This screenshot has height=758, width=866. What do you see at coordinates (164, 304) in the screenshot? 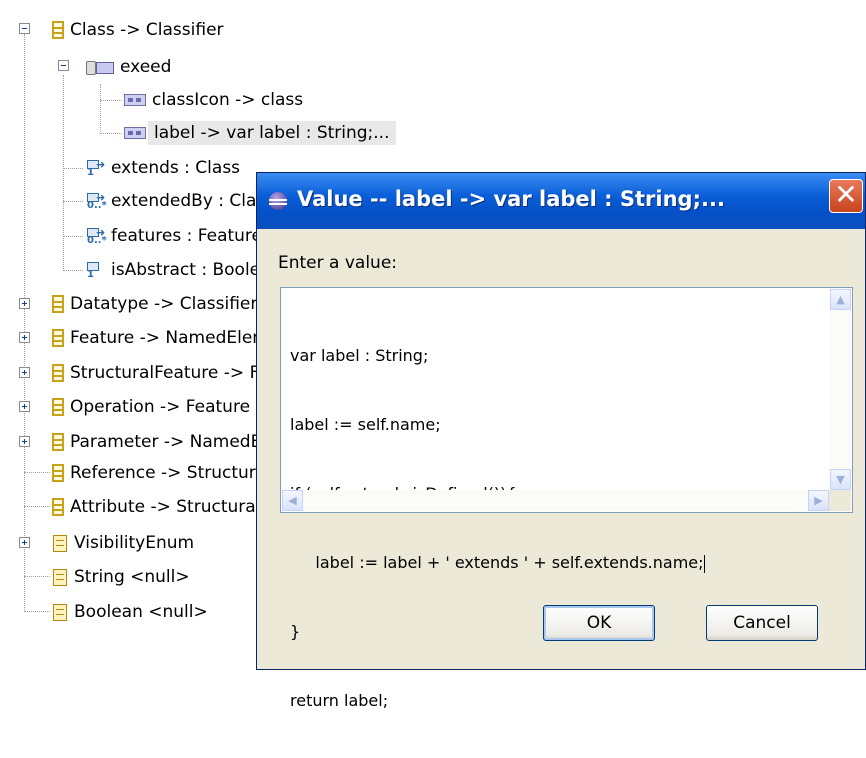
I see `tree-item-label: Datatype -> Classifier` at bounding box center [164, 304].